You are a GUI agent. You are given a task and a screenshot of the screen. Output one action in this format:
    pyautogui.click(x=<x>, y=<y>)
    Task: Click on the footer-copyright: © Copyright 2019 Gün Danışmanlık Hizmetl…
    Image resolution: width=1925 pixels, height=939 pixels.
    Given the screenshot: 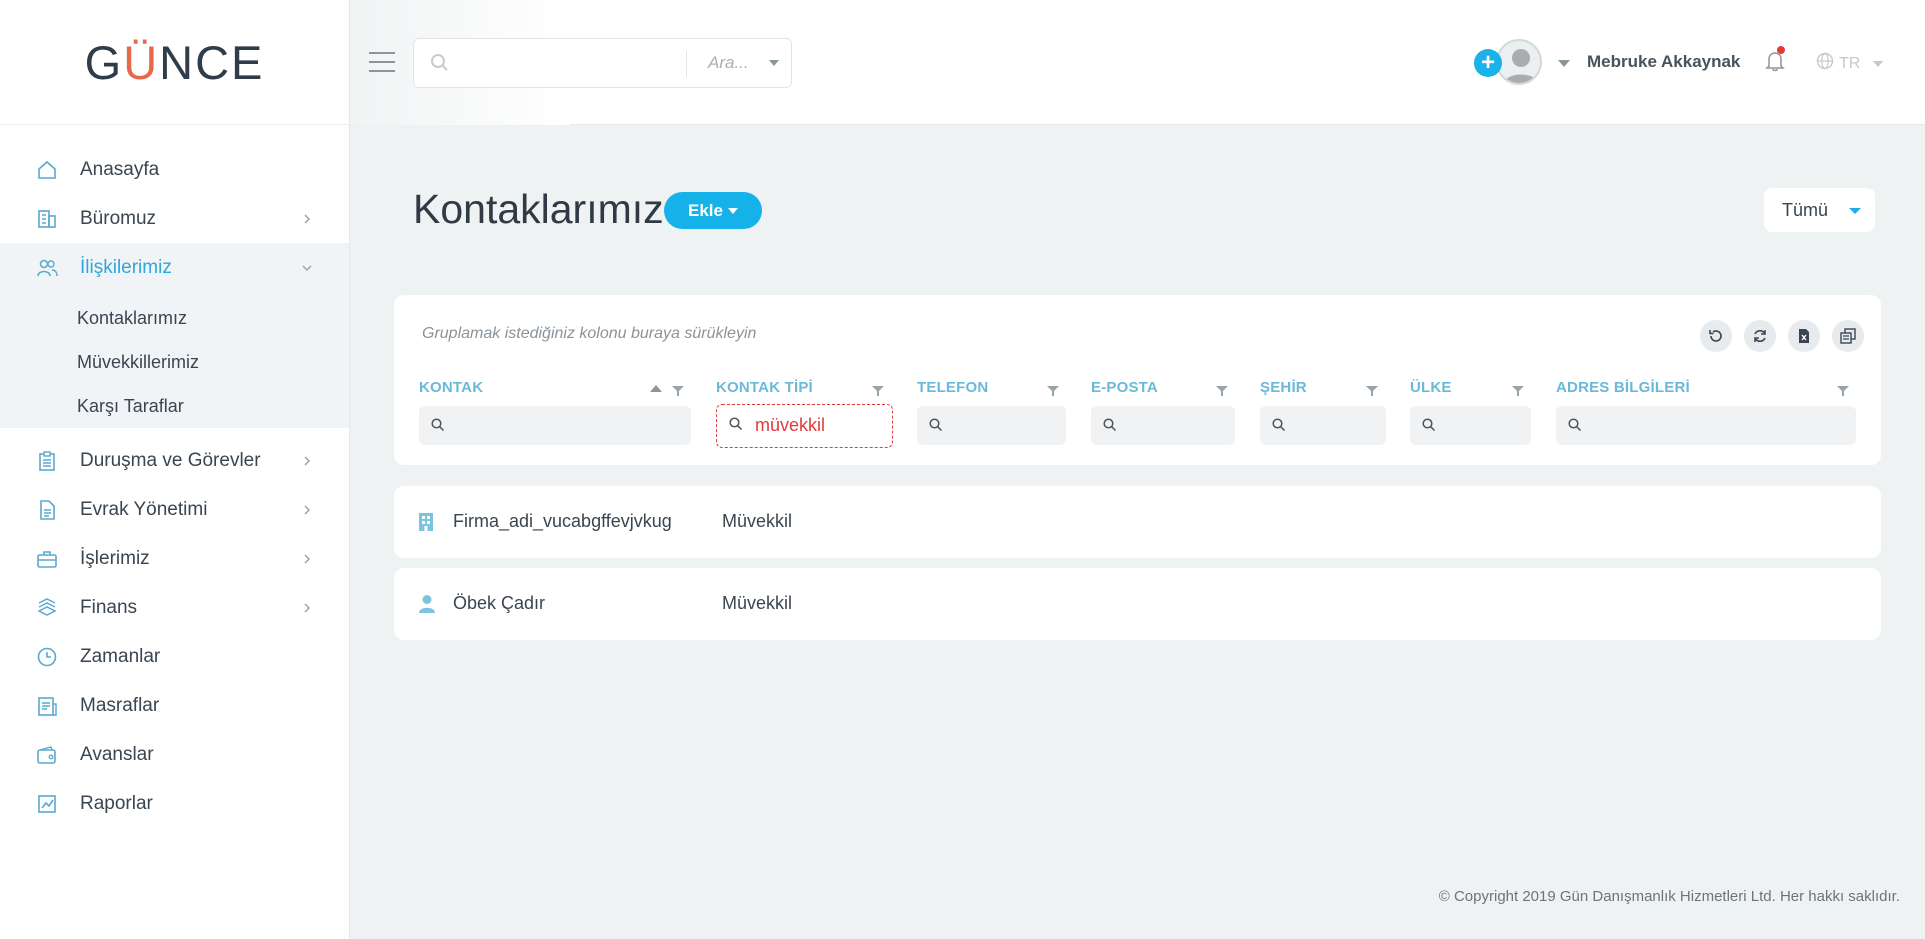 What is the action you would take?
    pyautogui.click(x=1669, y=896)
    